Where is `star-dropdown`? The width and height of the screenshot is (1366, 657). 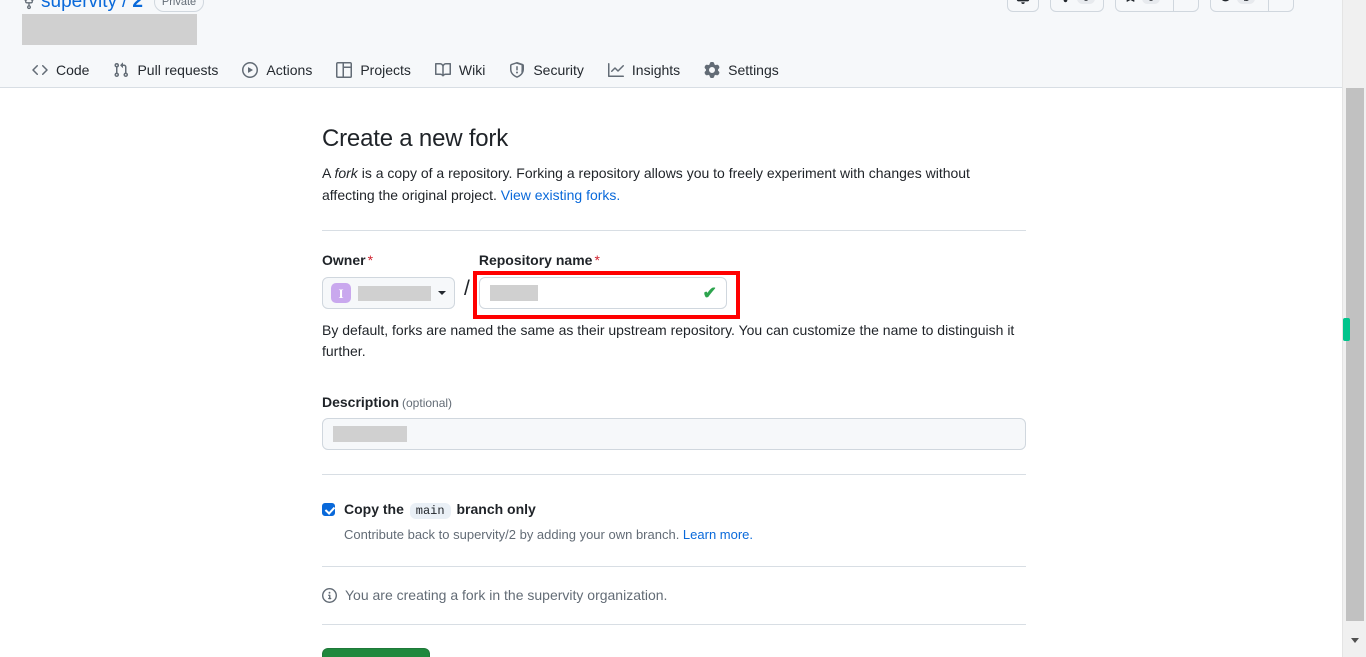 star-dropdown is located at coordinates (1185, 5).